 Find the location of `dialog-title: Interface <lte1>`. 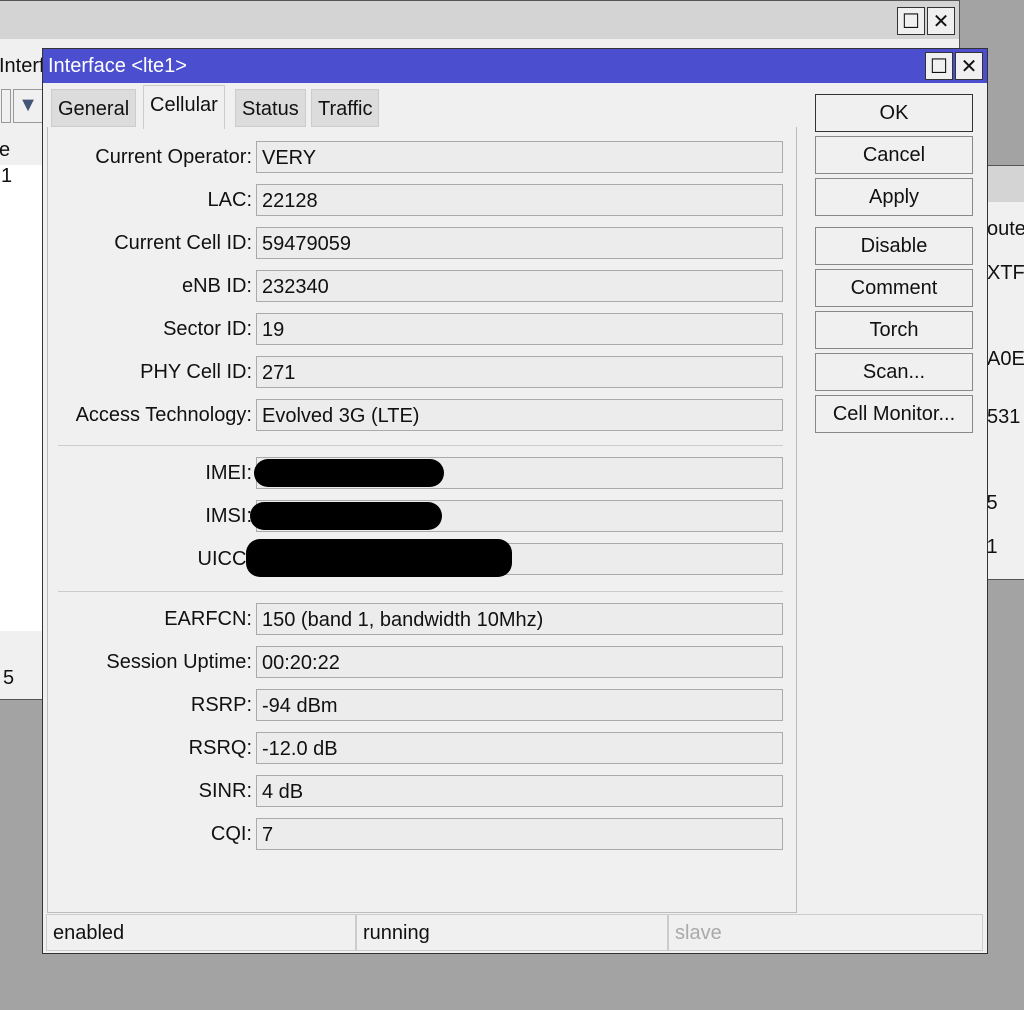

dialog-title: Interface <lte1> is located at coordinates (117, 66).